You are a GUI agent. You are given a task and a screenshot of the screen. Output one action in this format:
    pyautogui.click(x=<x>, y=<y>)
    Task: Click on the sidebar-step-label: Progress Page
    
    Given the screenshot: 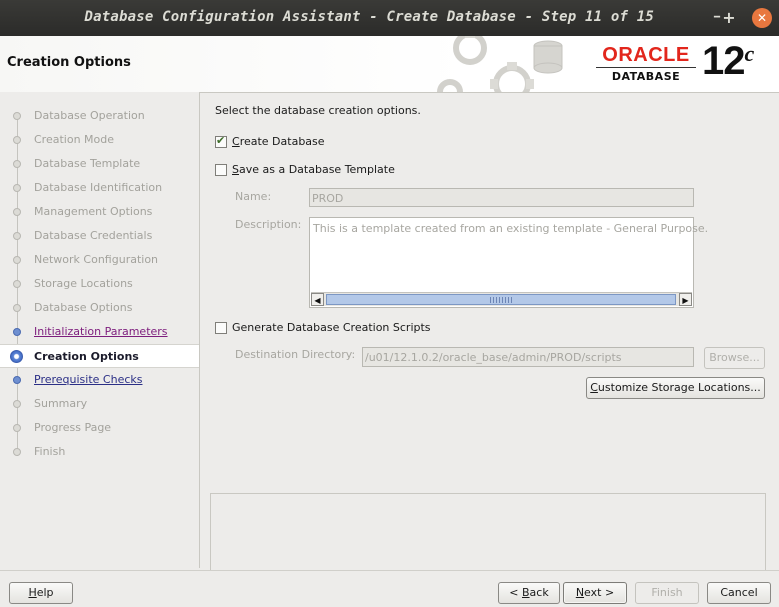 What is the action you would take?
    pyautogui.click(x=73, y=427)
    